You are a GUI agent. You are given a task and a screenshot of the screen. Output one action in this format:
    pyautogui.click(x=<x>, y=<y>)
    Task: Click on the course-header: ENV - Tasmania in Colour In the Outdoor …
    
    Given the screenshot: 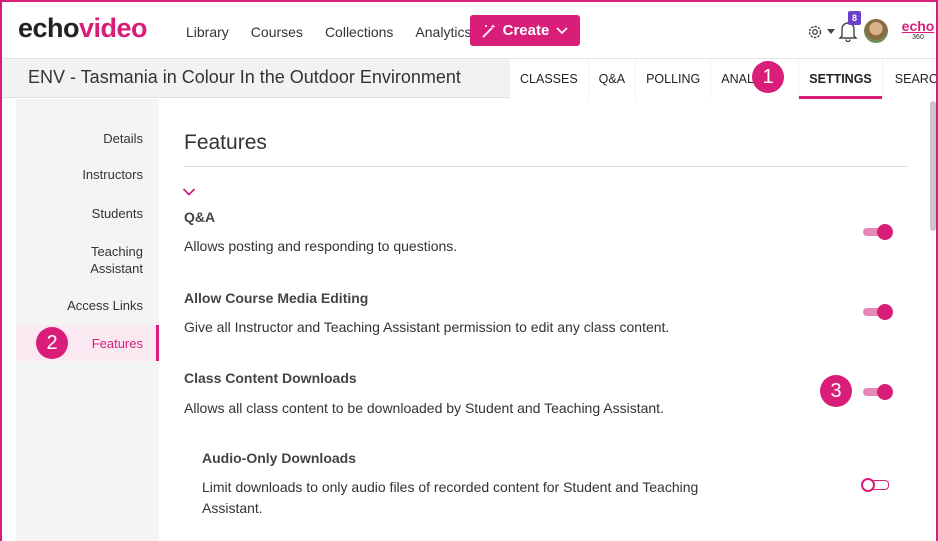 What is the action you would take?
    pyautogui.click(x=469, y=78)
    